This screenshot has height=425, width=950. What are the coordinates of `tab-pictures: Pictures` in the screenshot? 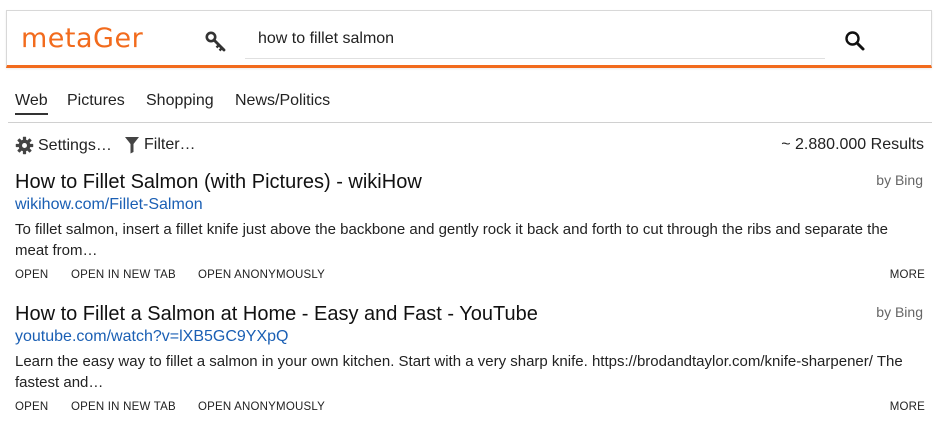 It's located at (96, 102).